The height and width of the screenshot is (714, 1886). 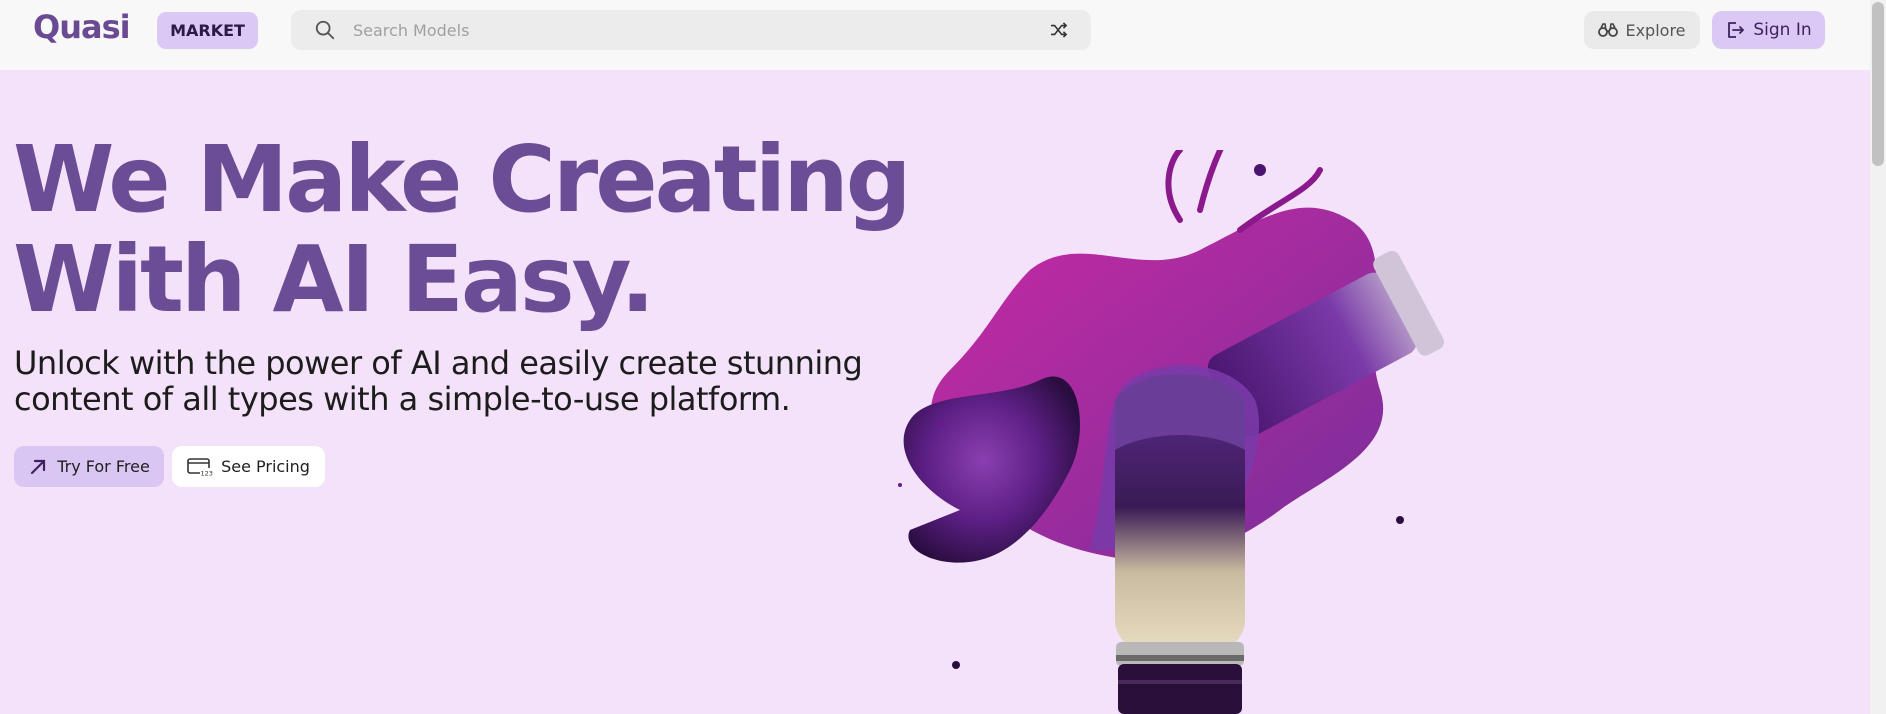 What do you see at coordinates (1878, 357) in the screenshot?
I see `page-scrollbar` at bounding box center [1878, 357].